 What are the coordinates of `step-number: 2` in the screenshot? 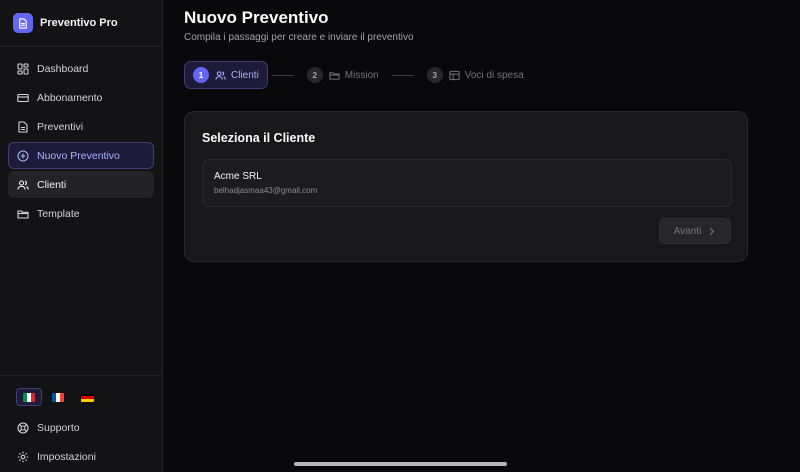 It's located at (314, 75).